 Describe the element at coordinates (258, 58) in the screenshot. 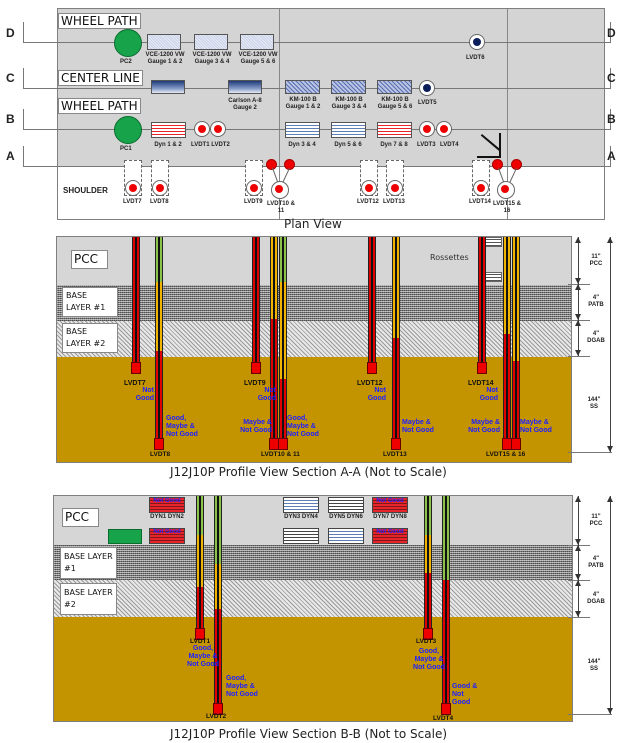

I see `vw-gauge-label: VCE-1200 VW Gauge 5 & 6` at that location.